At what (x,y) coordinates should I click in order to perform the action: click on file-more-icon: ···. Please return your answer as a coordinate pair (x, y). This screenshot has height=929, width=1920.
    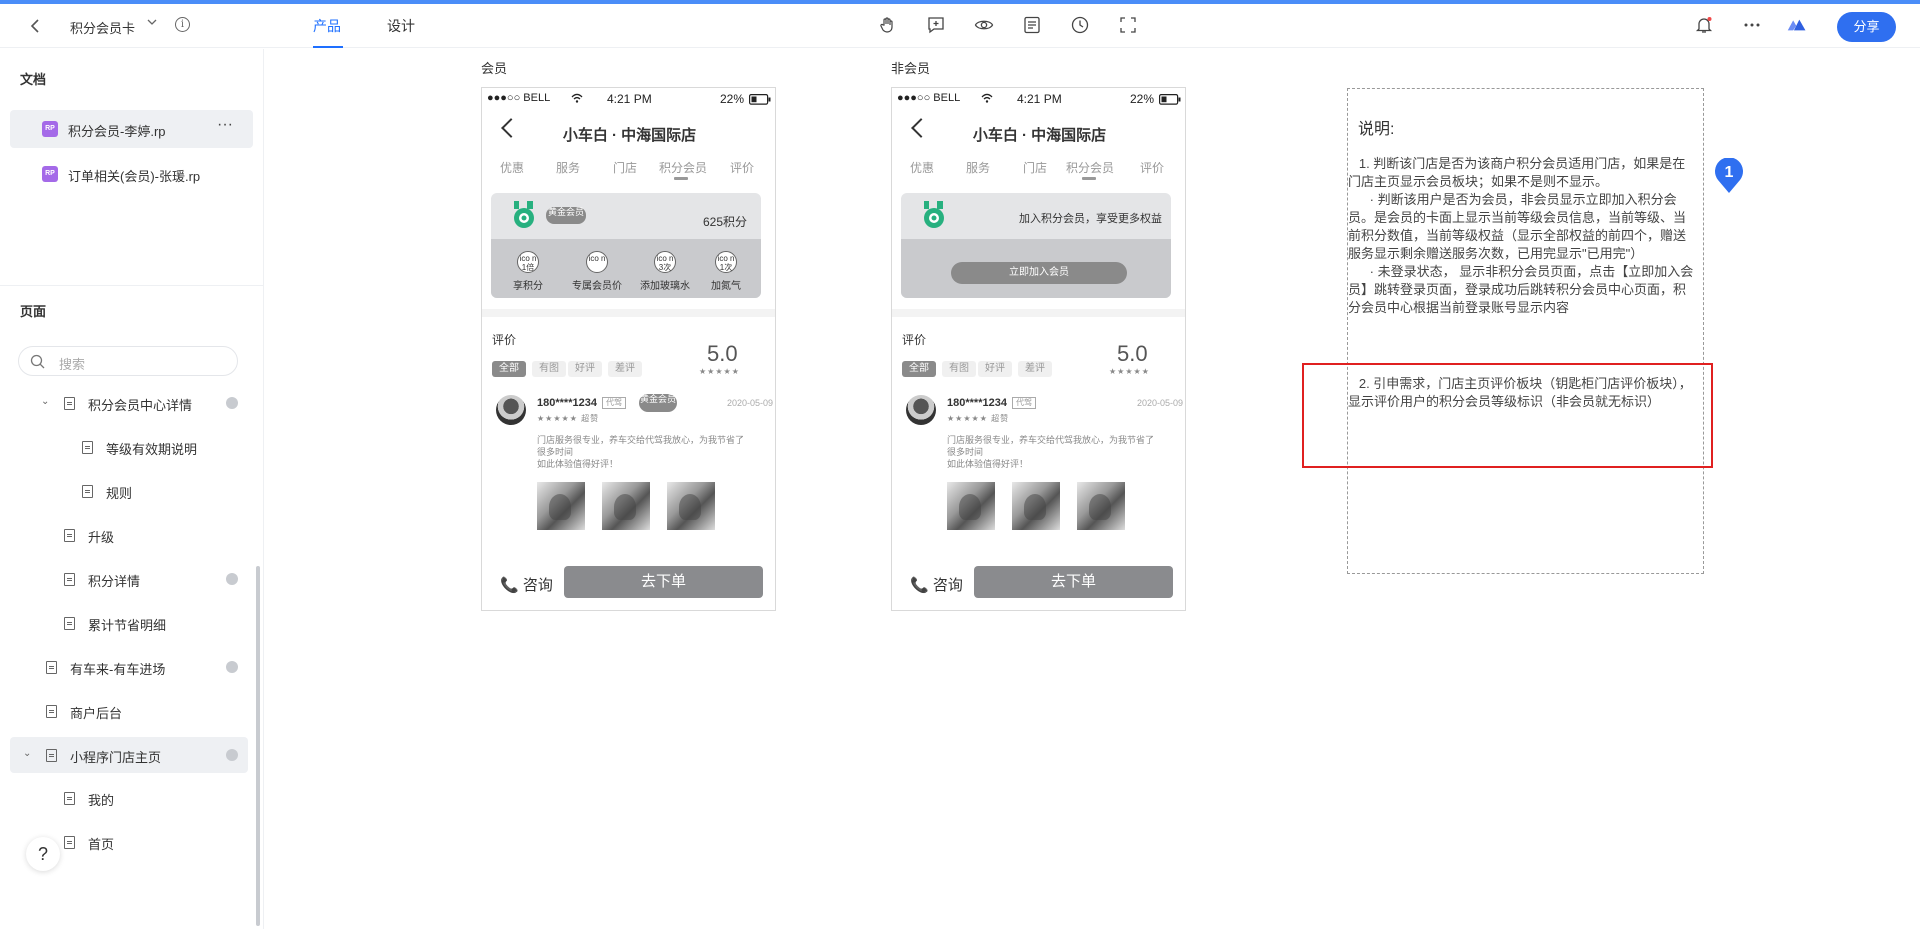
    Looking at the image, I should click on (225, 125).